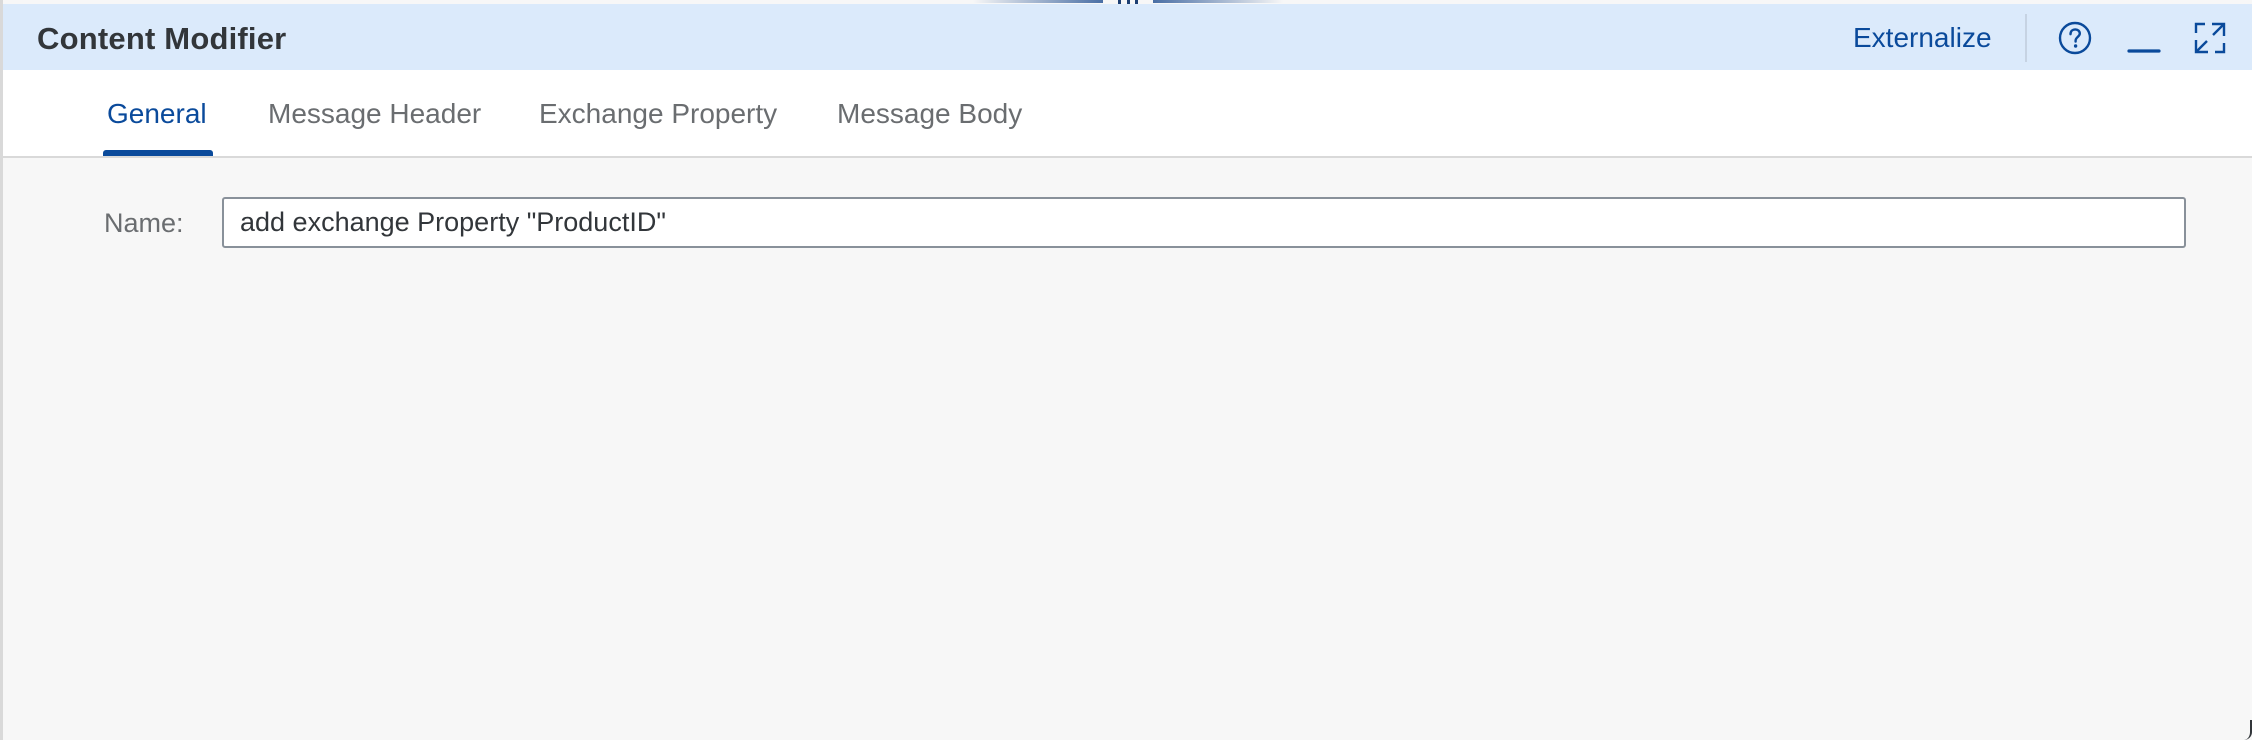  Describe the element at coordinates (1922, 38) in the screenshot. I see `externalize-button: Externalize` at that location.